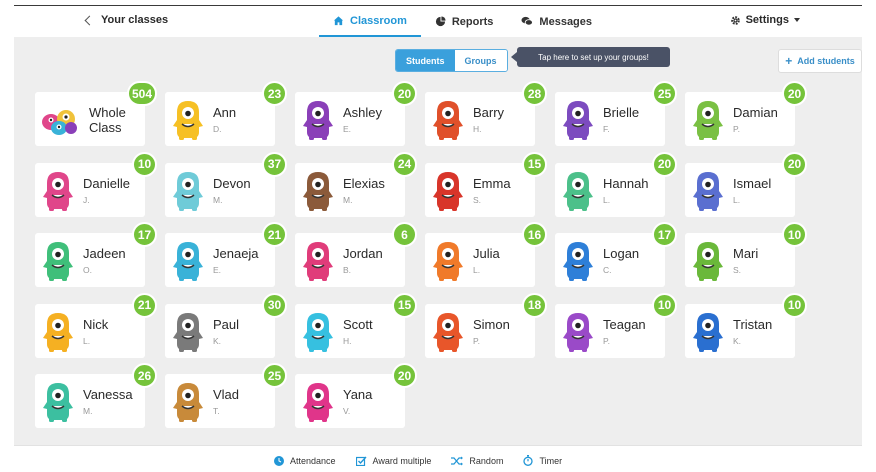 The height and width of the screenshot is (472, 876). I want to click on student-name: Tristan, so click(753, 324).